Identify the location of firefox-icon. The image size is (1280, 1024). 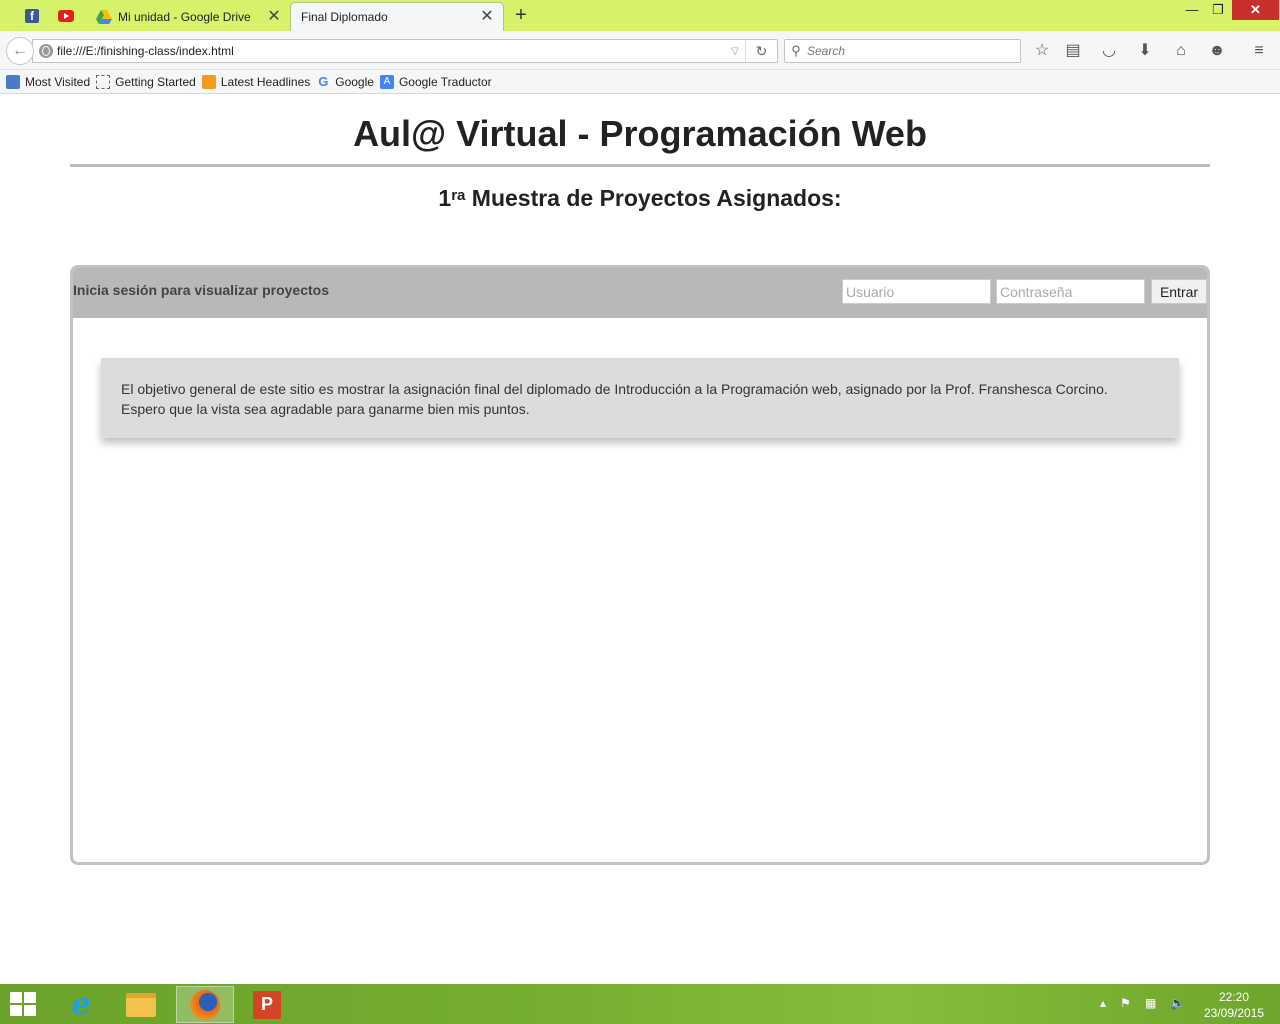
(205, 1004).